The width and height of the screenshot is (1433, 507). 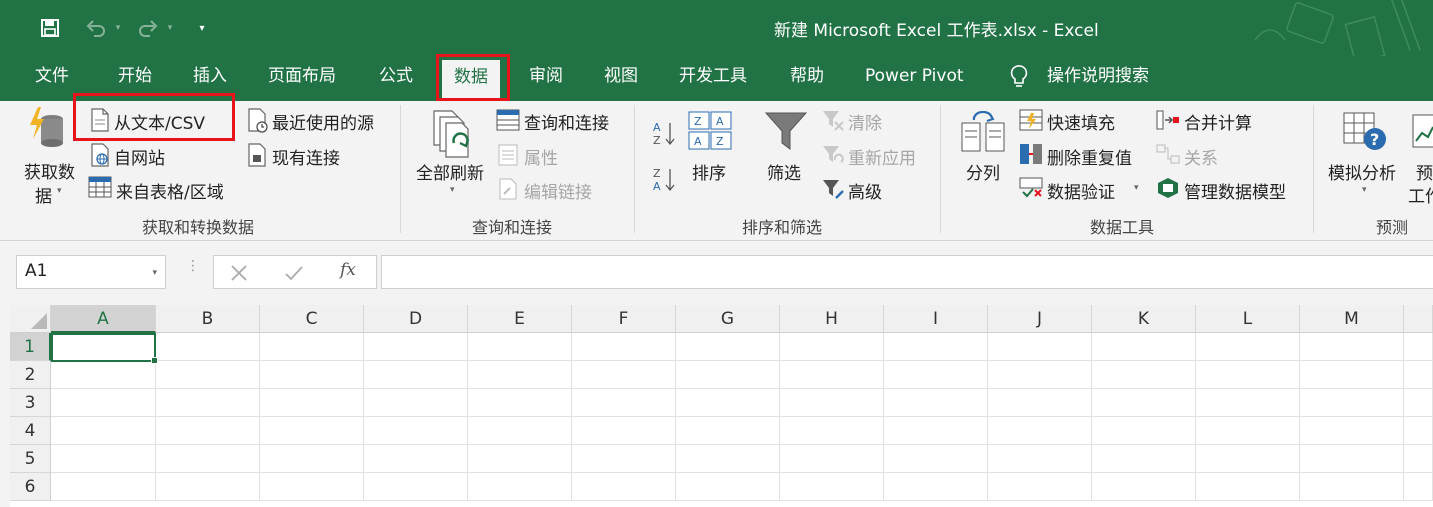 What do you see at coordinates (30, 431) in the screenshot?
I see `row-header-4: 4` at bounding box center [30, 431].